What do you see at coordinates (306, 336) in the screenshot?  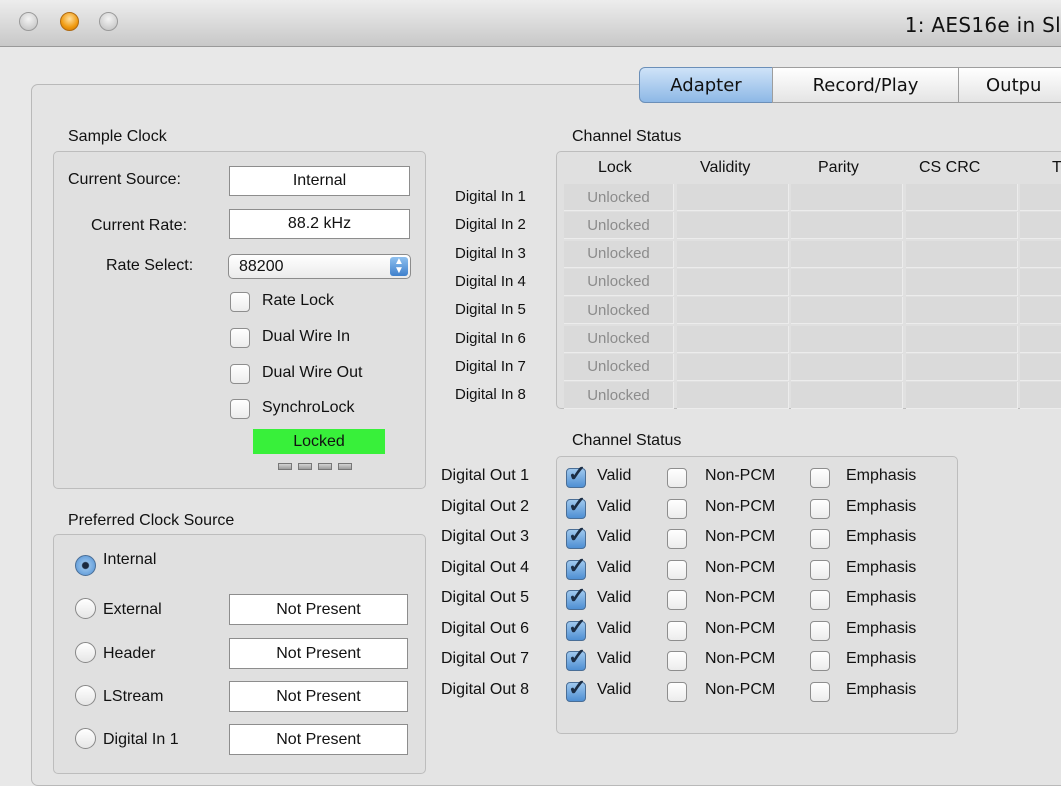 I see `dual-wire-in-label: Dual Wire In` at bounding box center [306, 336].